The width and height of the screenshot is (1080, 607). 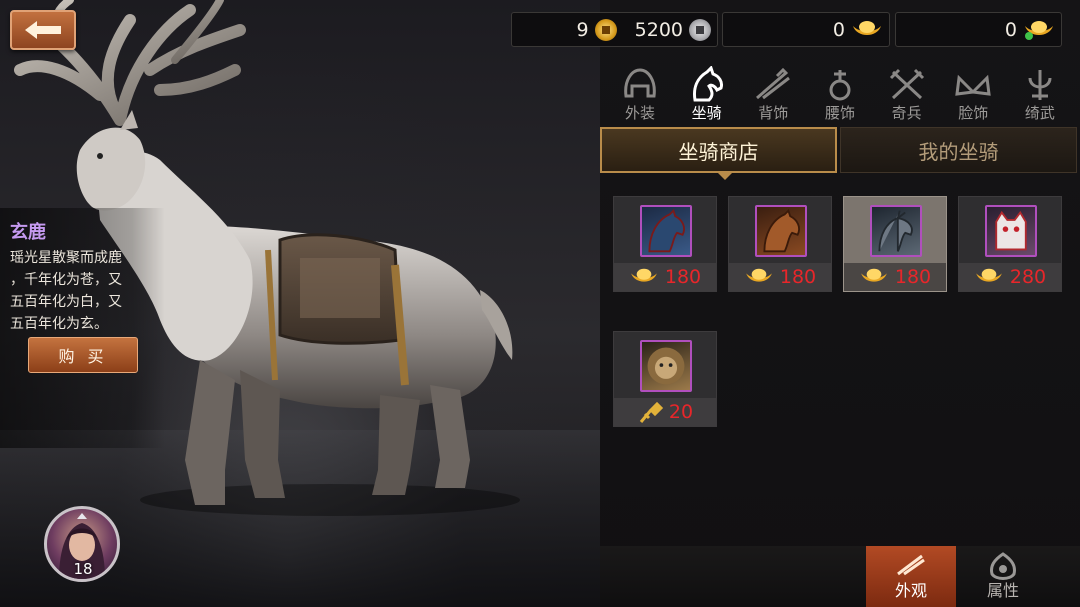 I want to click on tab-label: 奇兵, so click(x=906, y=113).